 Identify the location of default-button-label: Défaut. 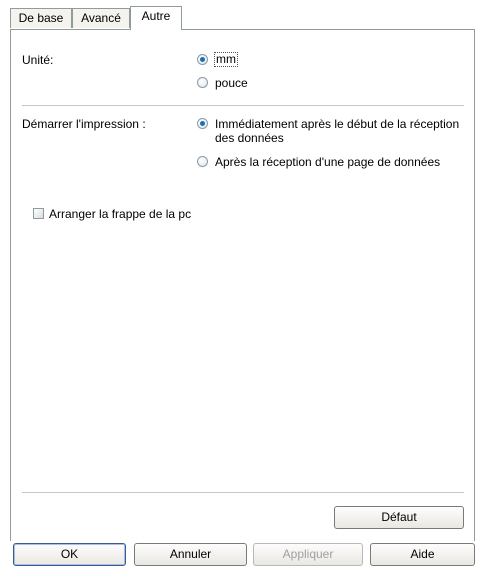
(399, 517).